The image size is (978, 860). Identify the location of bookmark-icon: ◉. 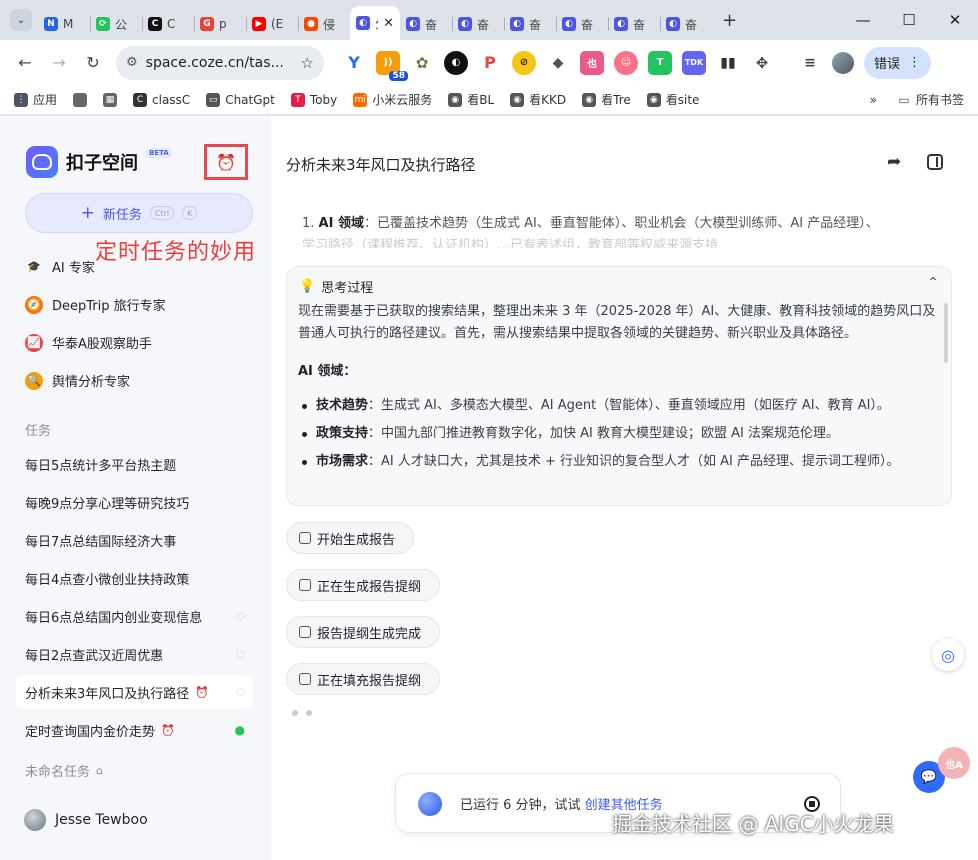
(653, 99).